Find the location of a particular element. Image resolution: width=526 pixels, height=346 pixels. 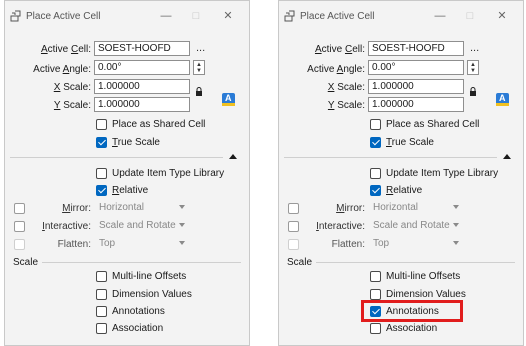

active-angle-label: Active Angle: is located at coordinates (336, 69).